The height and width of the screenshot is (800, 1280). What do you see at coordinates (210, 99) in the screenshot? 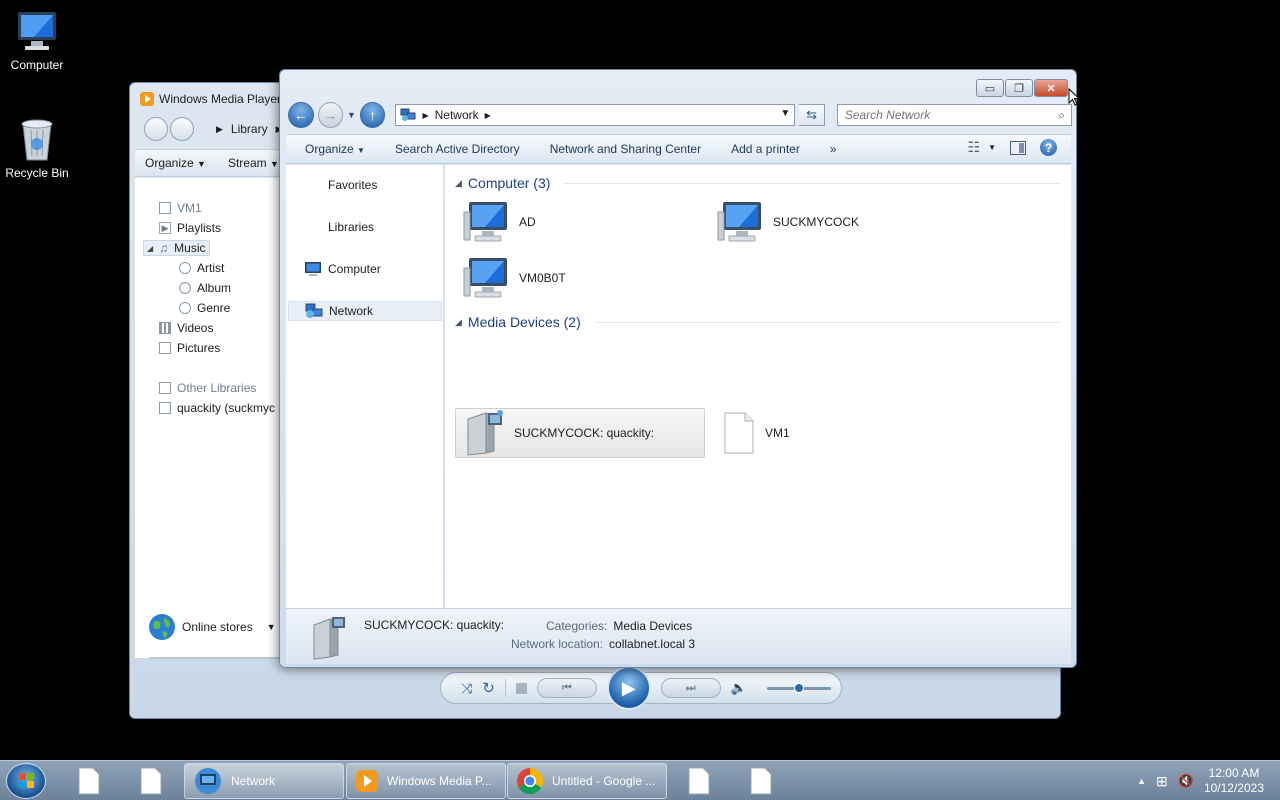
I see `wmp-titlebar: Windows Media Player` at bounding box center [210, 99].